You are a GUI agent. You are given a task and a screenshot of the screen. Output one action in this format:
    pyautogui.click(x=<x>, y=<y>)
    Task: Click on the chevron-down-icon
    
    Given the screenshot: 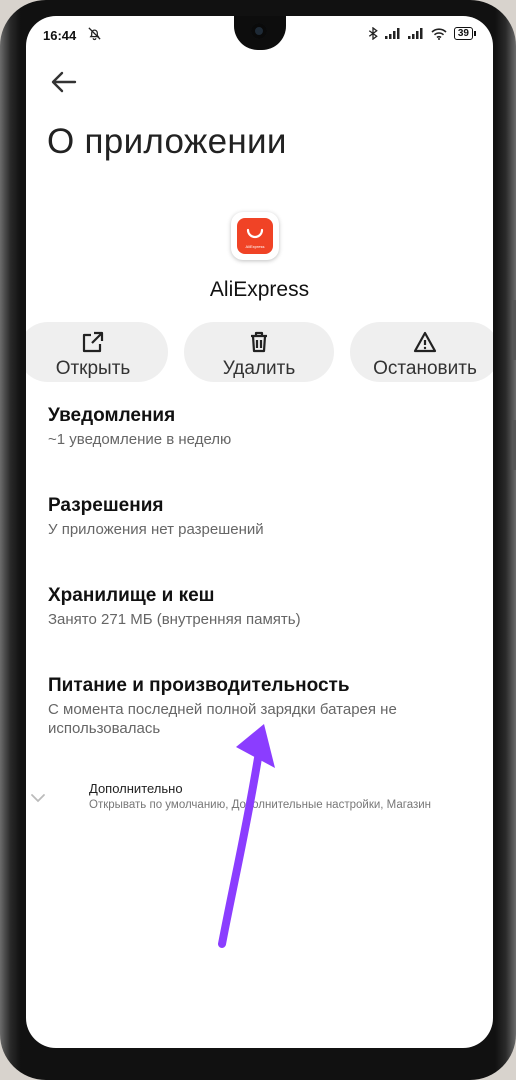 What is the action you would take?
    pyautogui.click(x=38, y=798)
    